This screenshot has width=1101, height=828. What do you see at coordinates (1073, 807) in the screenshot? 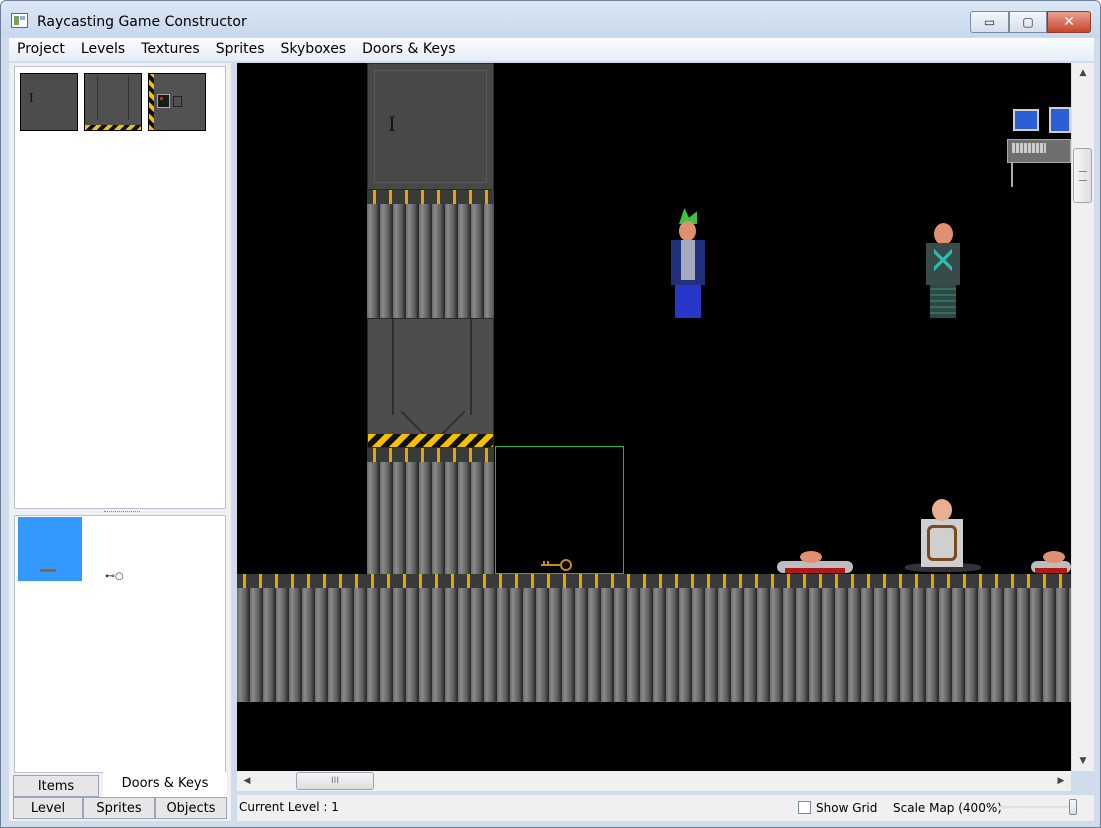
I see `slider-knob` at bounding box center [1073, 807].